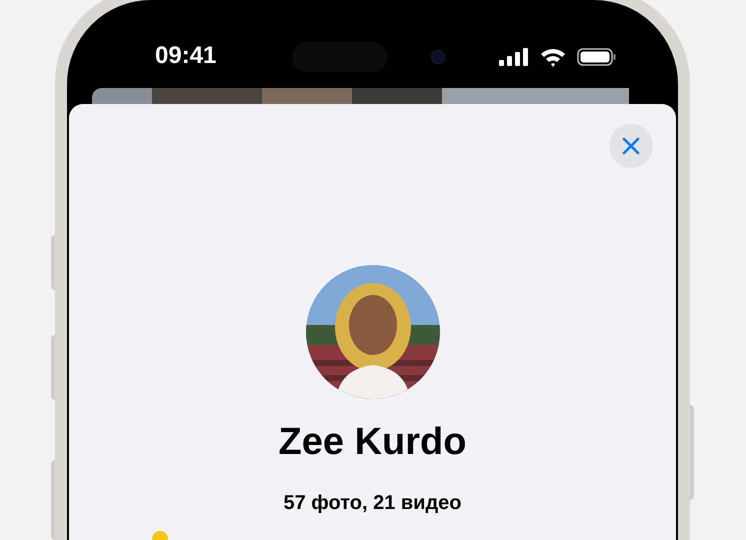  What do you see at coordinates (372, 442) in the screenshot?
I see `person-name: Zee Kurdo` at bounding box center [372, 442].